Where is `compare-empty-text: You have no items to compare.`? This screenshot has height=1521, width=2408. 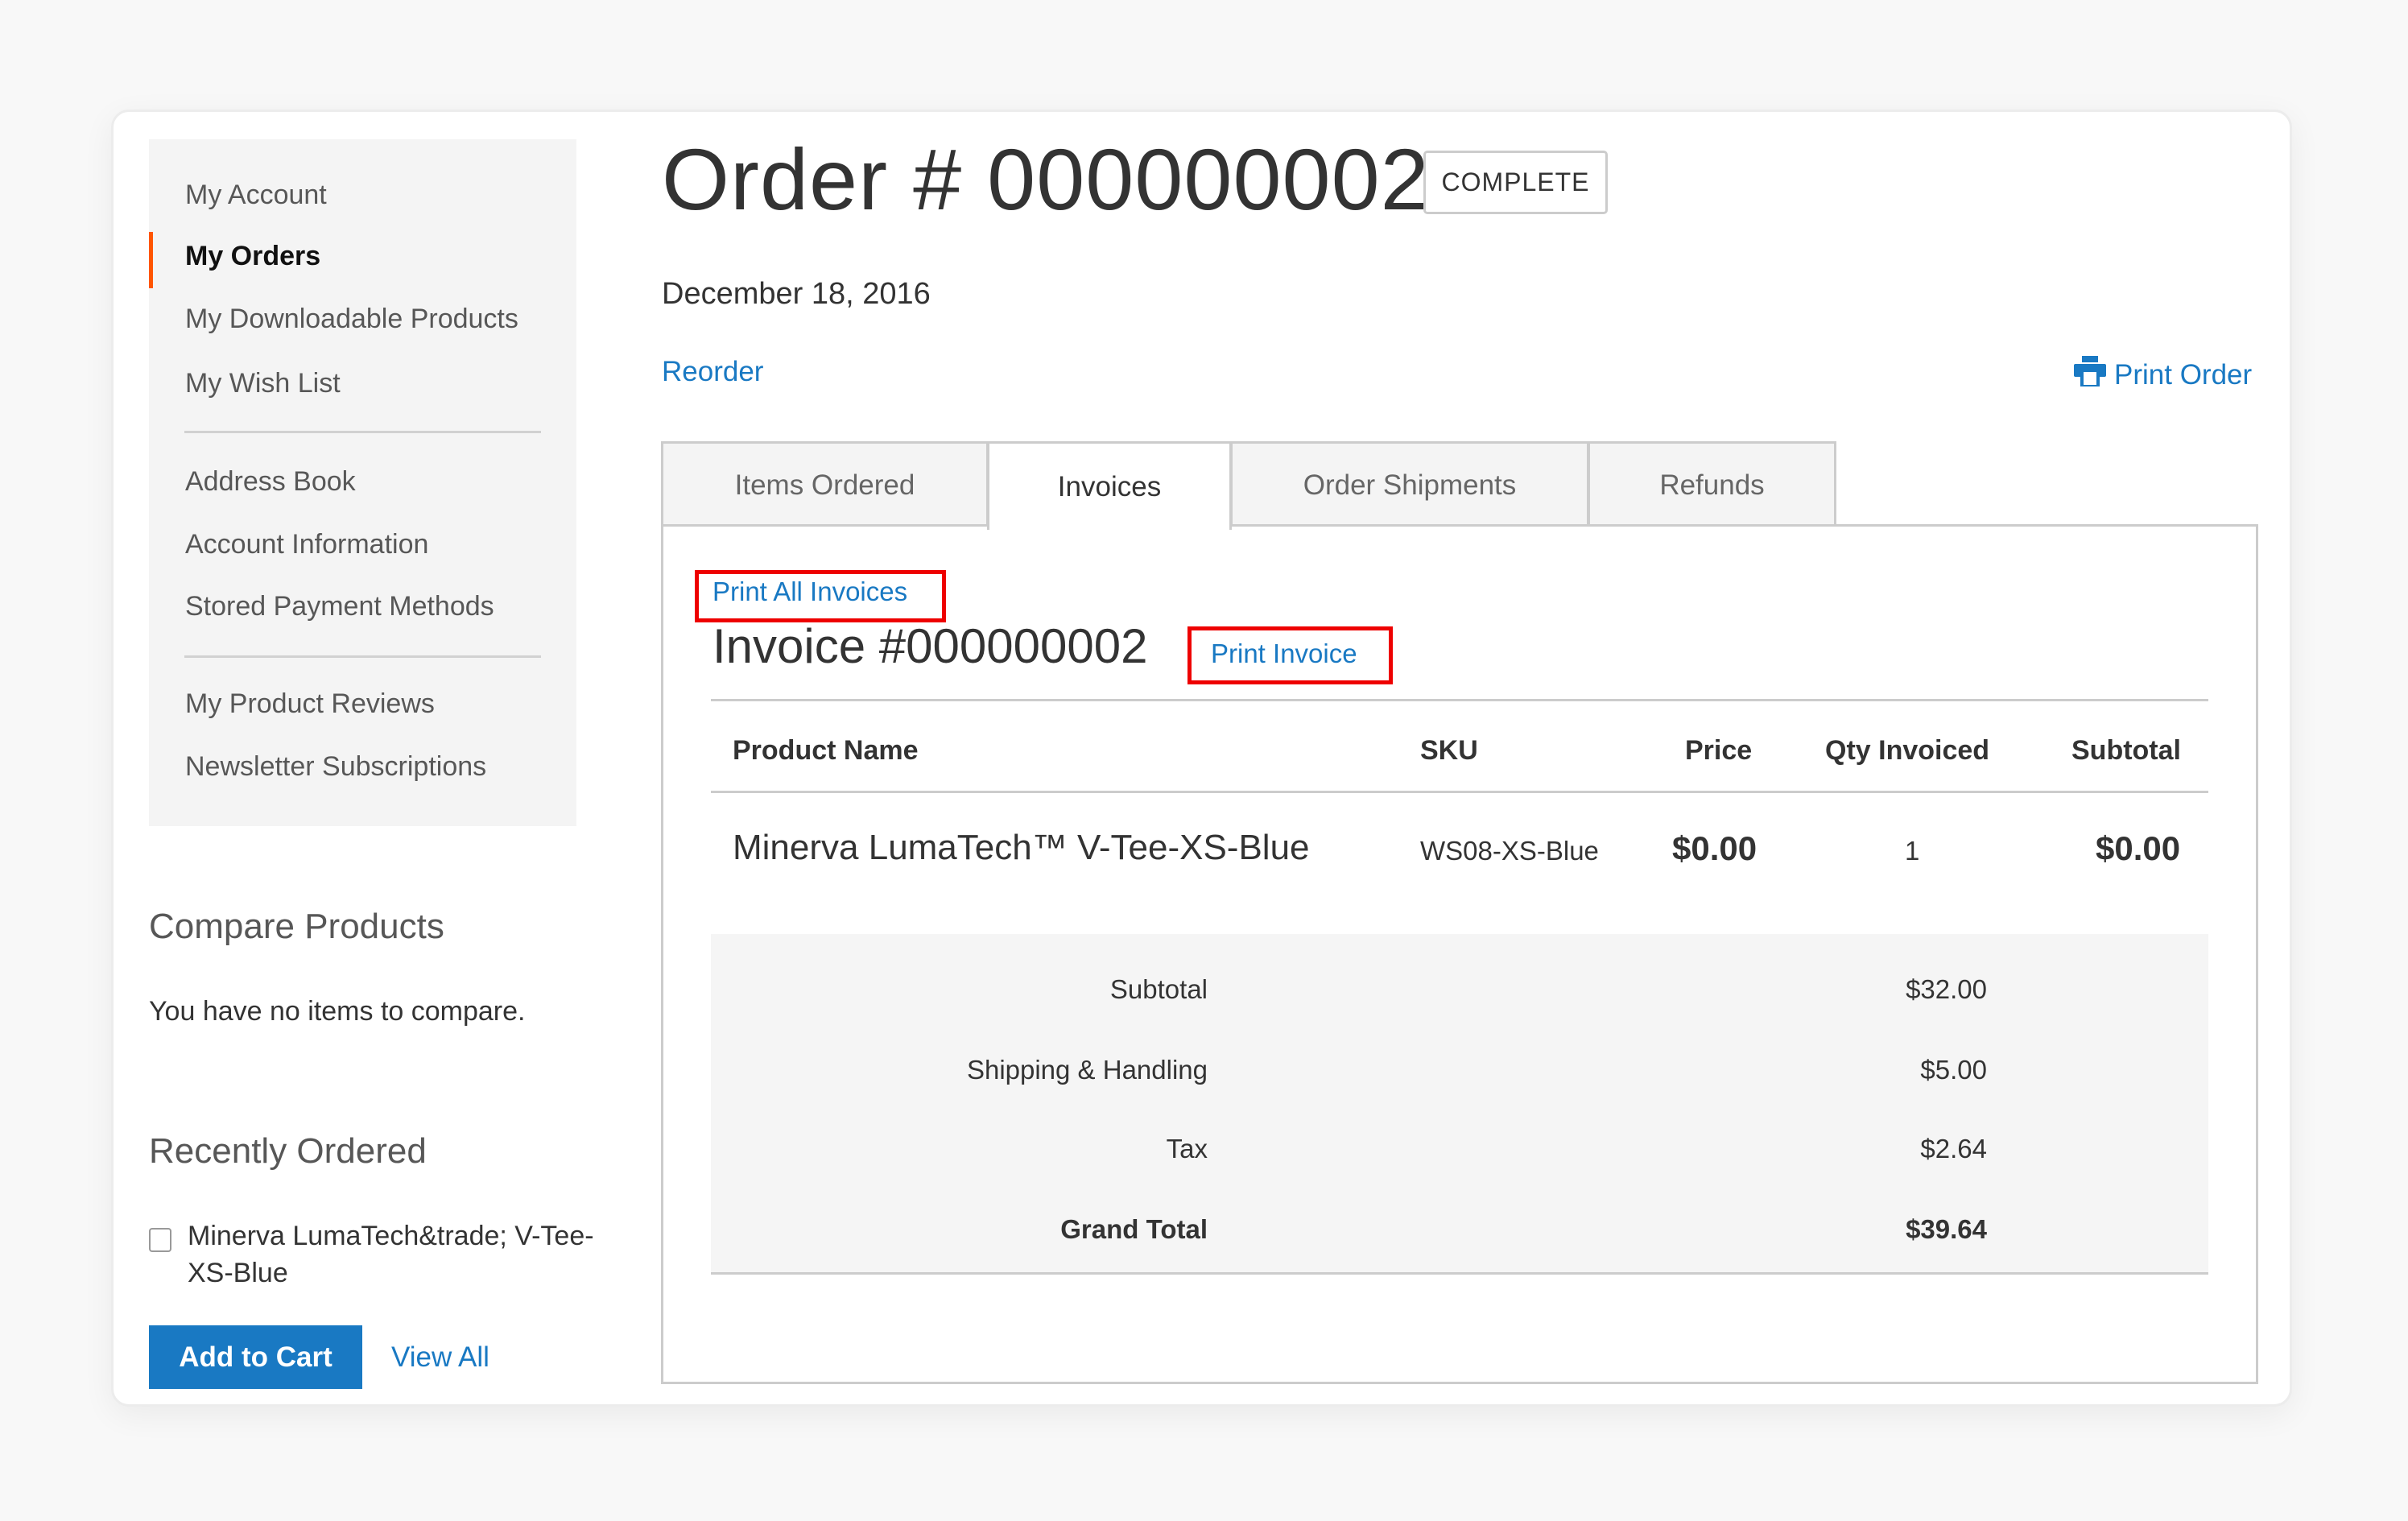
compare-empty-text: You have no items to compare. is located at coordinates (337, 1011).